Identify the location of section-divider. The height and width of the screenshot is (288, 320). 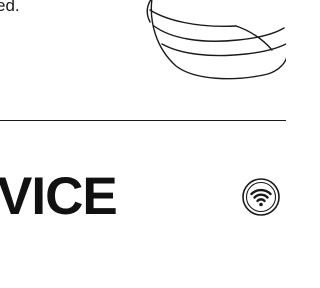
(143, 120).